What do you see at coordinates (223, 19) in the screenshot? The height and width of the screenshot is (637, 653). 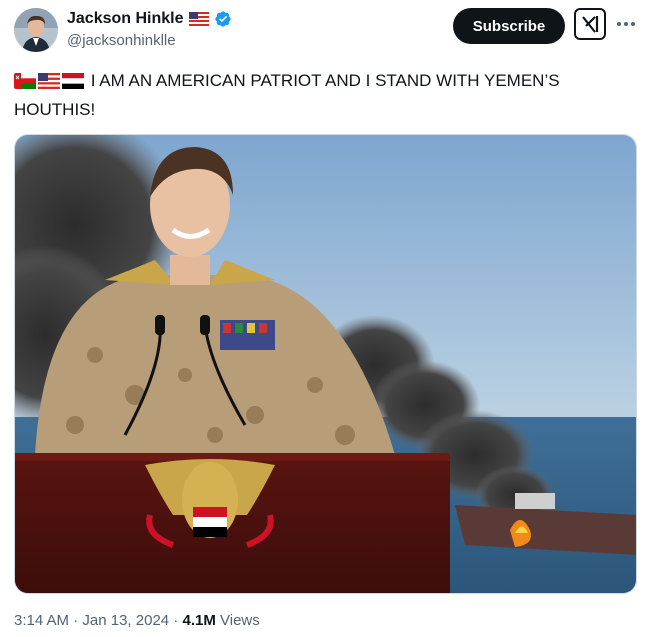 I see `verified-badge-icon` at bounding box center [223, 19].